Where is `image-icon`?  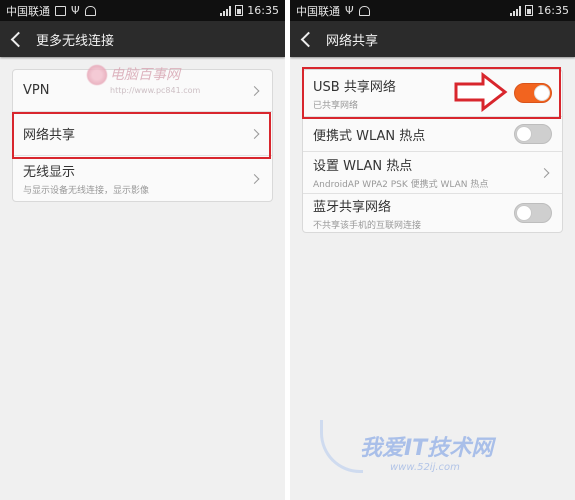
image-icon is located at coordinates (60, 10).